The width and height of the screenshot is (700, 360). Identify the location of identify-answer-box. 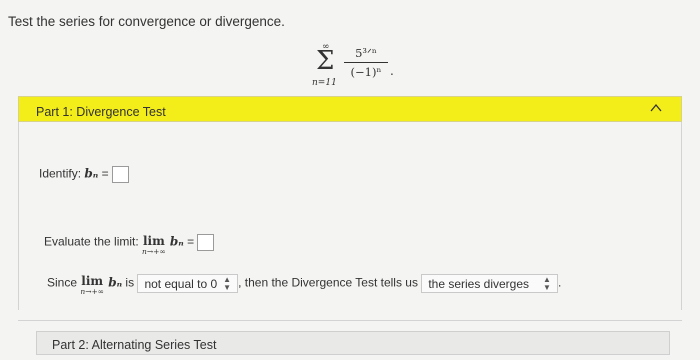
(120, 174).